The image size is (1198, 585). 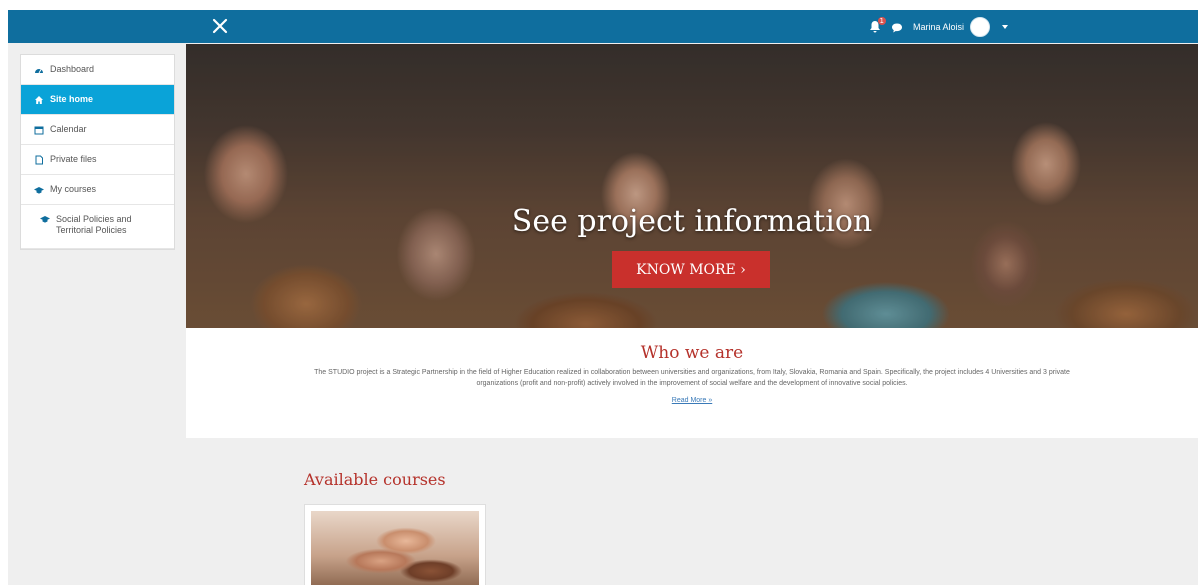 I want to click on hero-title: See project information, so click(x=692, y=221).